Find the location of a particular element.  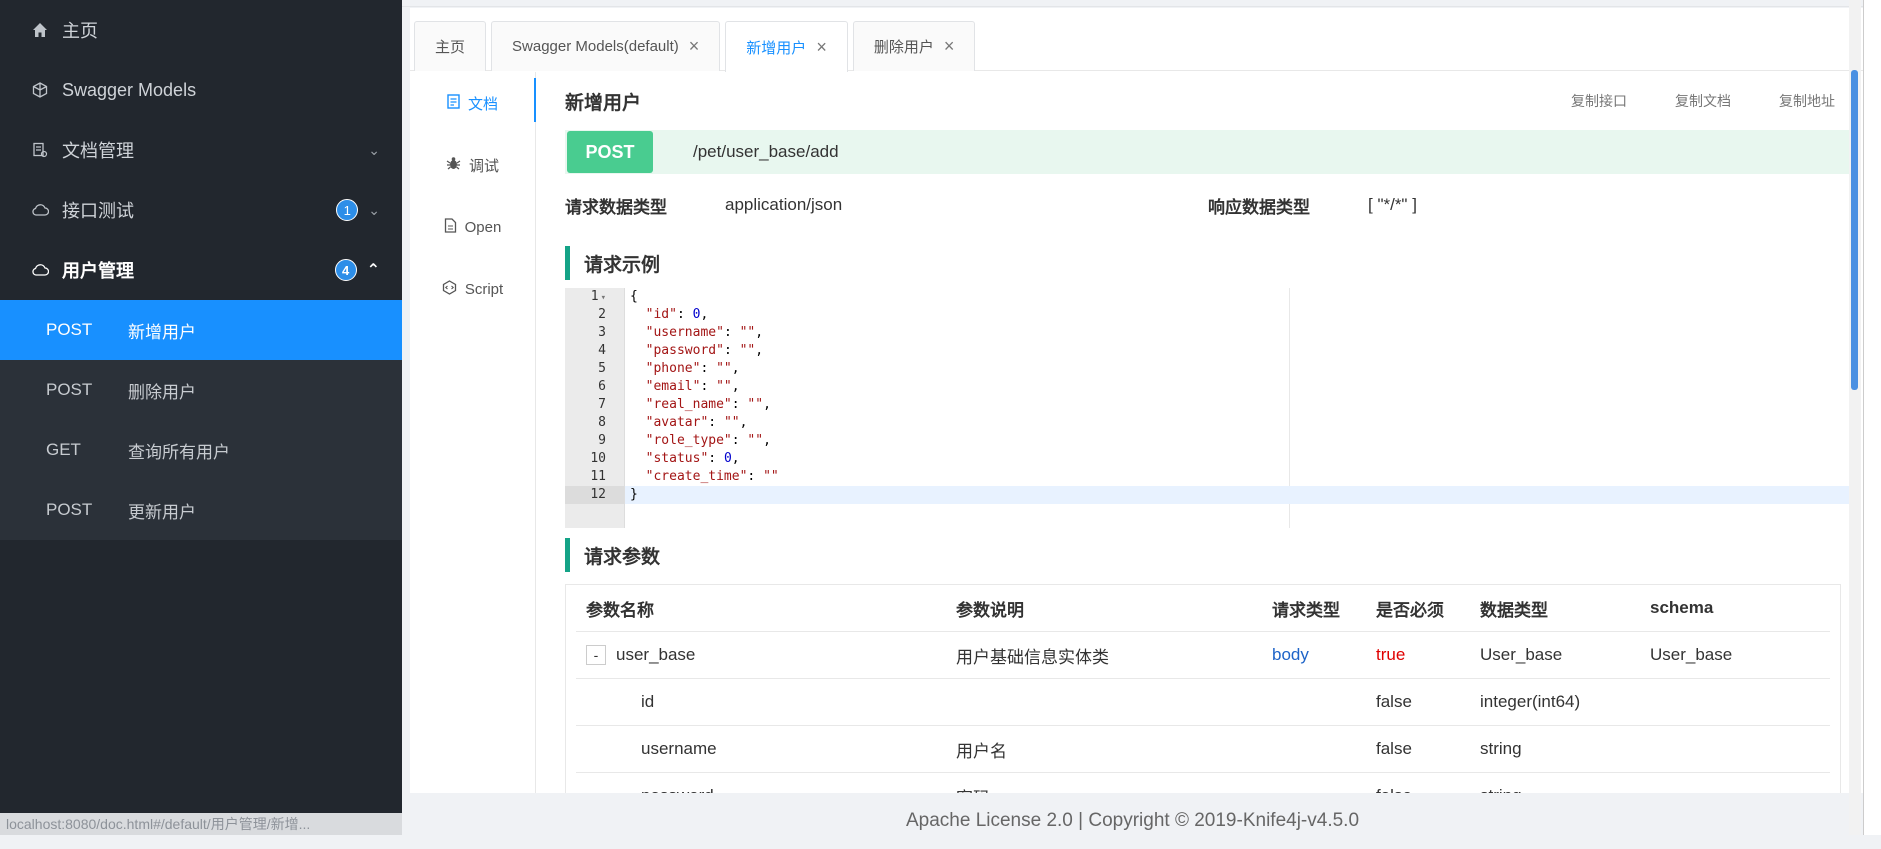

sidebar-item-label: 主页 is located at coordinates (80, 31).